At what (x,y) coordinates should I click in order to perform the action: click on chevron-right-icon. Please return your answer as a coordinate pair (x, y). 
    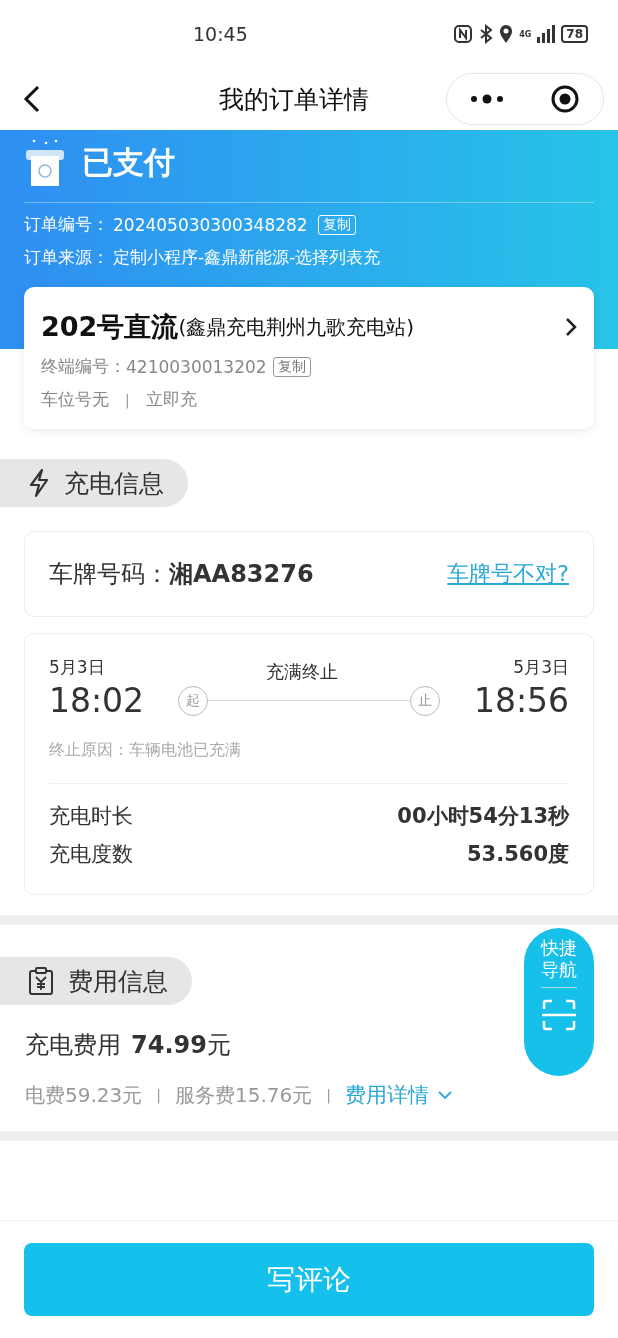
    Looking at the image, I should click on (571, 327).